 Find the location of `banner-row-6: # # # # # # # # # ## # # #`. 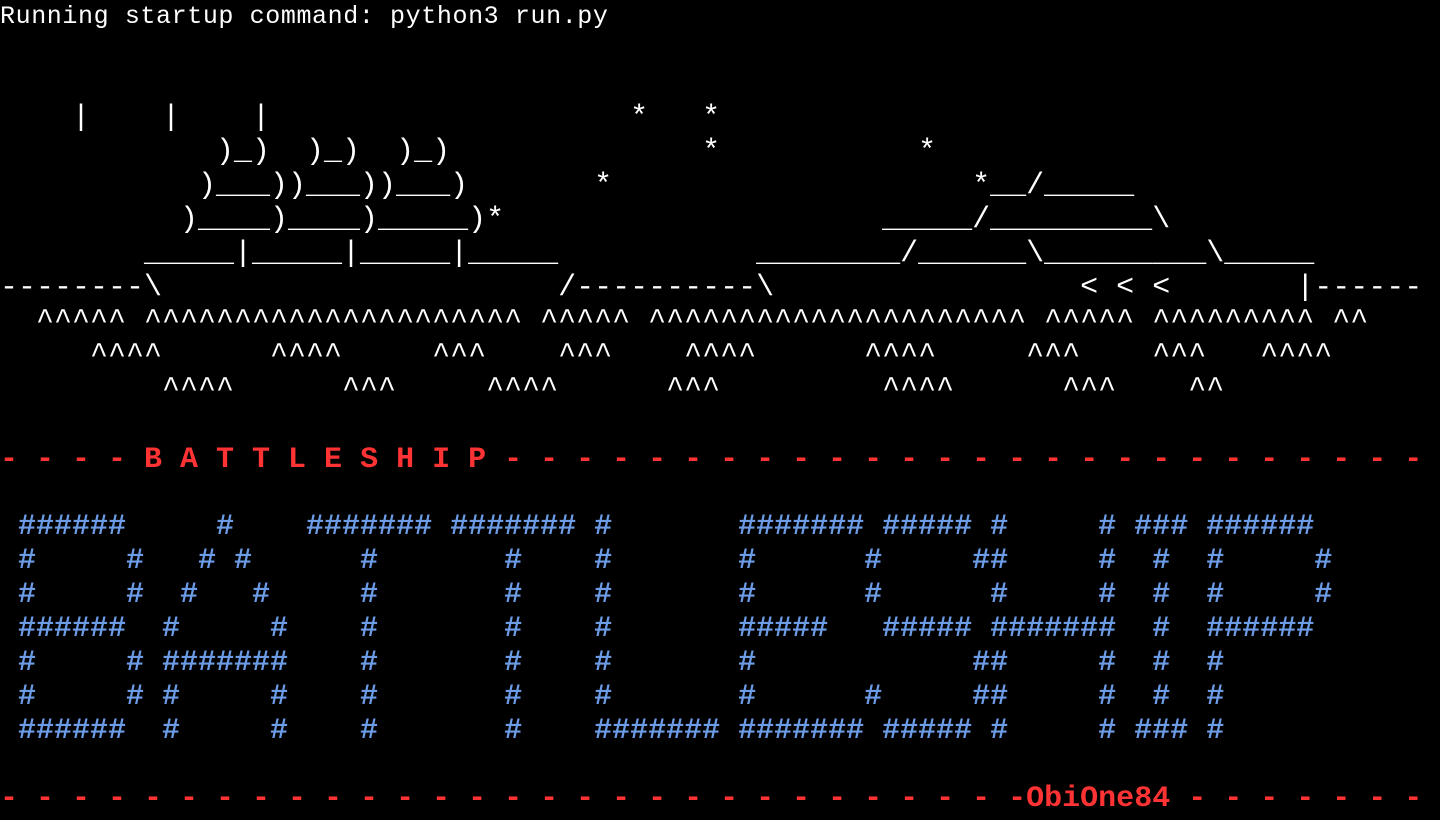

banner-row-6: # # # # # # # # # ## # # # is located at coordinates (612, 697).